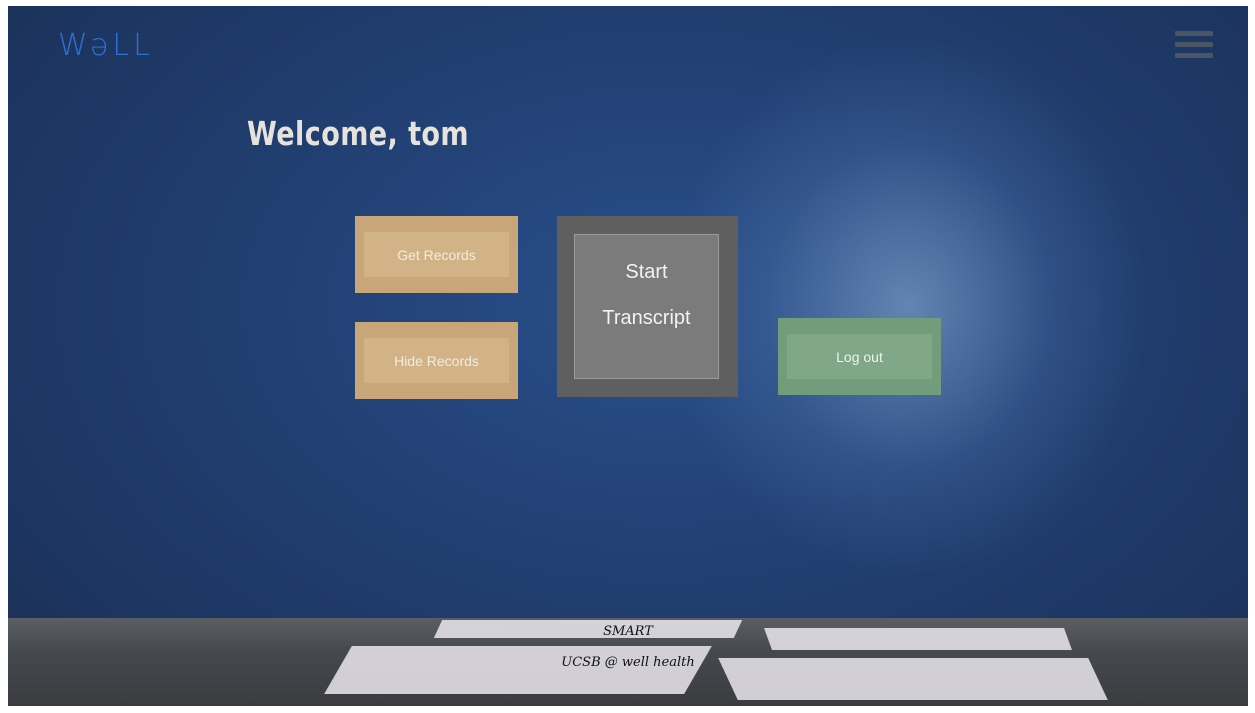 The height and width of the screenshot is (713, 1255). I want to click on hide-records-label: Hide Records, so click(436, 360).